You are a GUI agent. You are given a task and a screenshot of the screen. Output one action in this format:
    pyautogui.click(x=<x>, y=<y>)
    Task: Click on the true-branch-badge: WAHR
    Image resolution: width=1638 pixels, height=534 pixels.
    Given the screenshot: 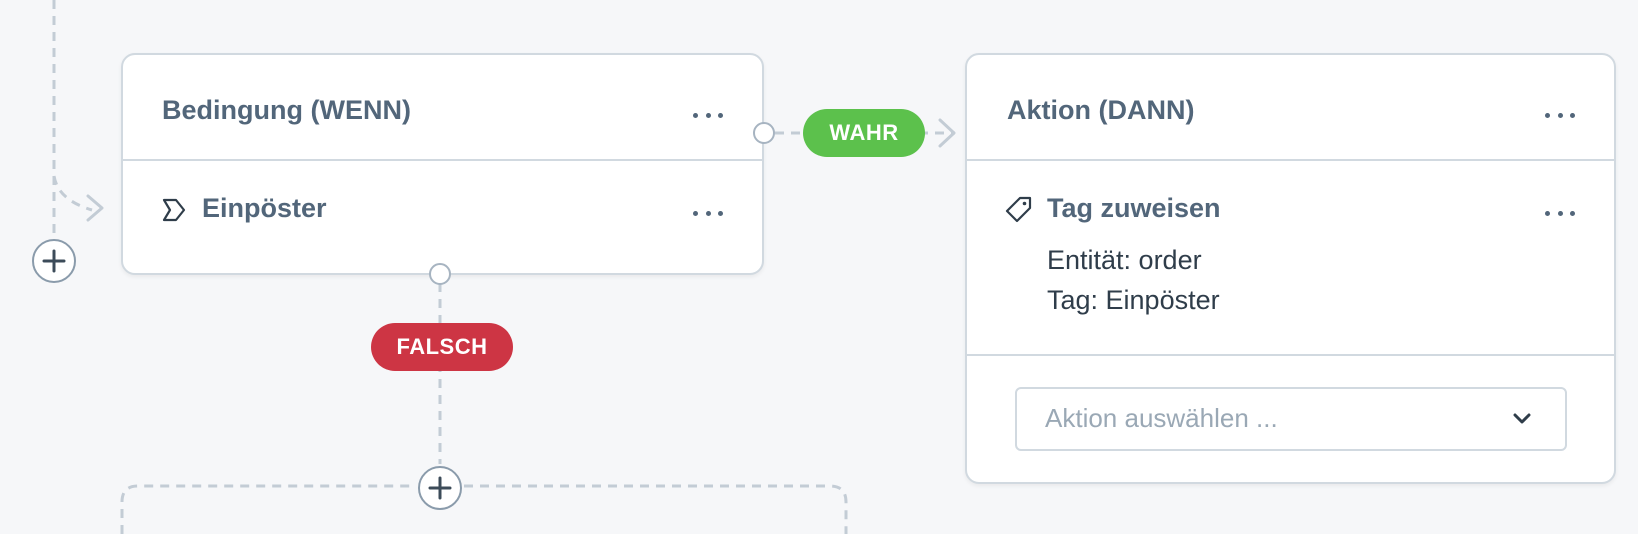 What is the action you would take?
    pyautogui.click(x=864, y=133)
    